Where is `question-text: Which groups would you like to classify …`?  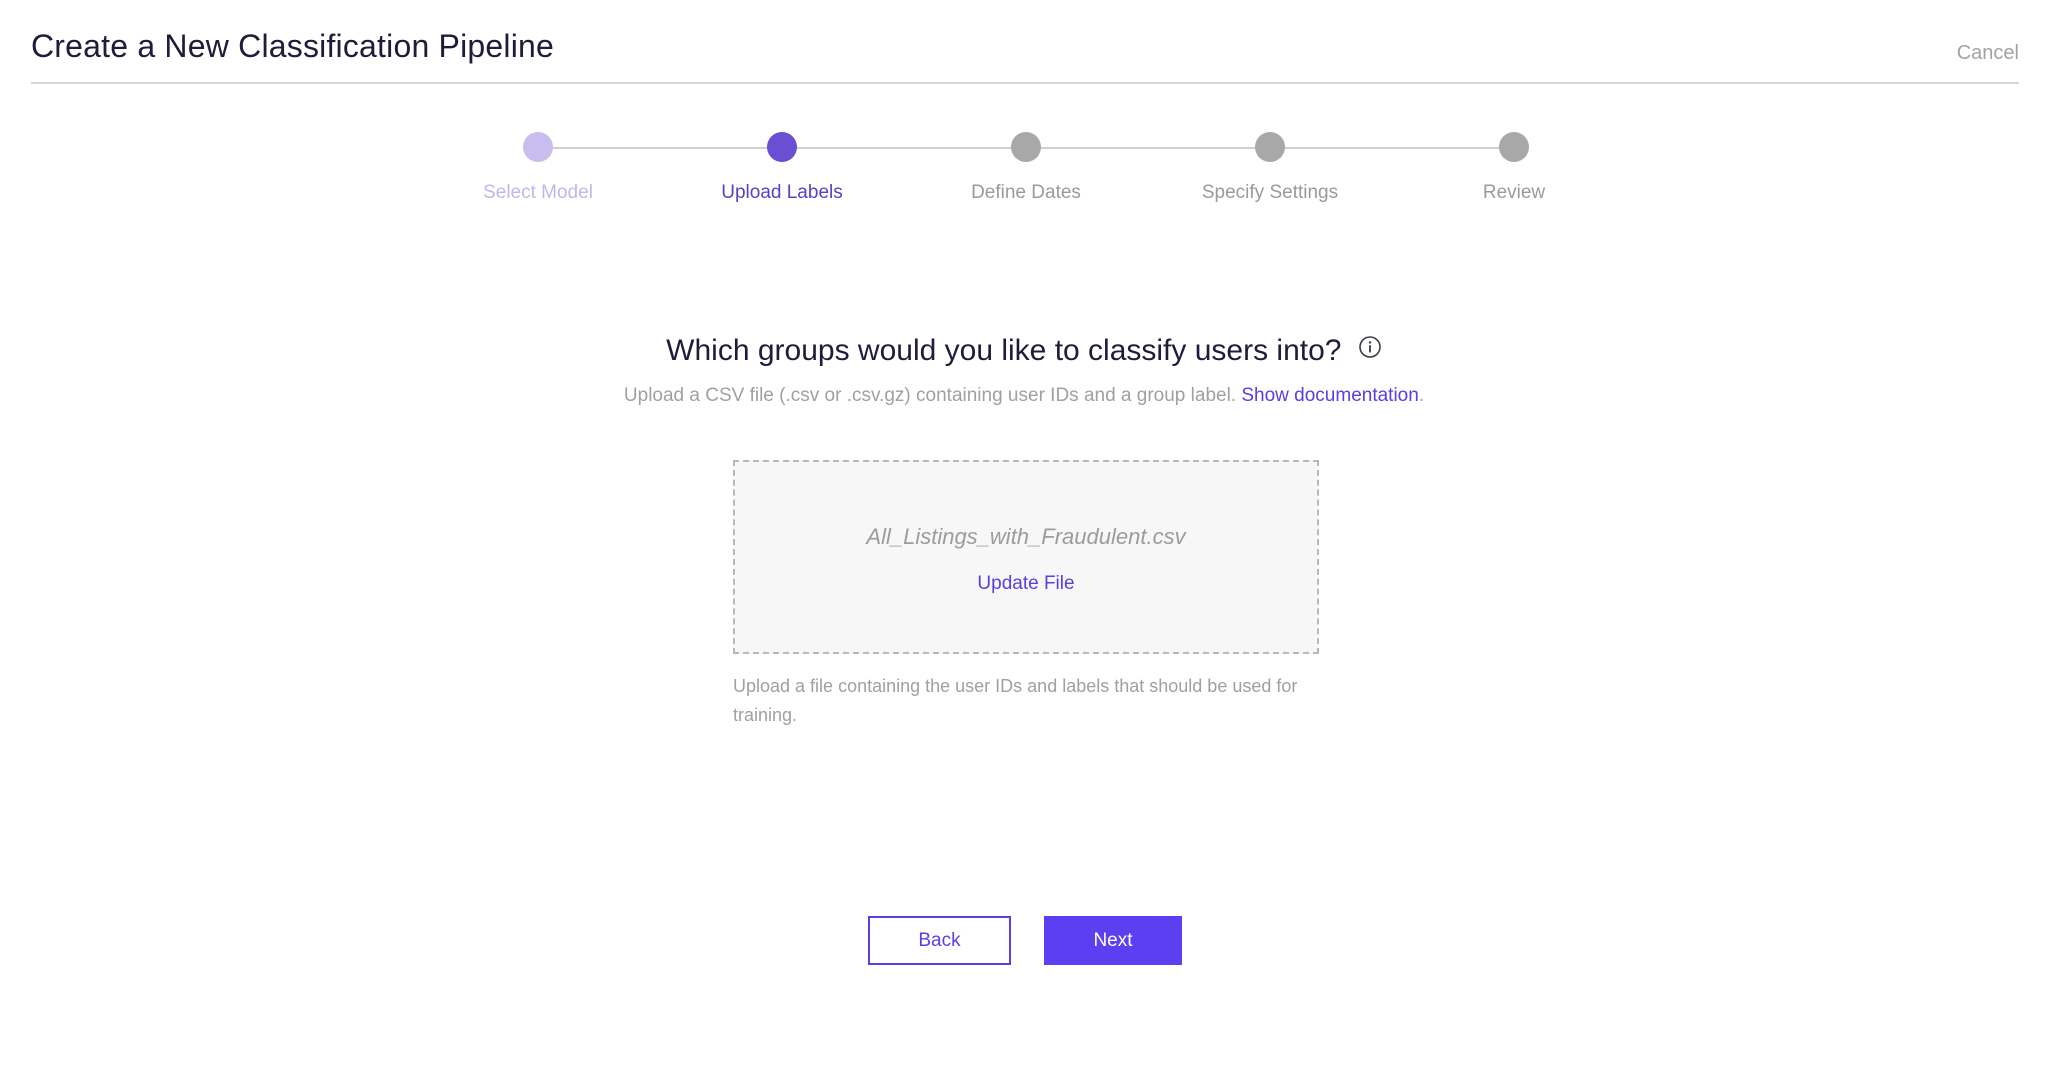 question-text: Which groups would you like to classify … is located at coordinates (1004, 350).